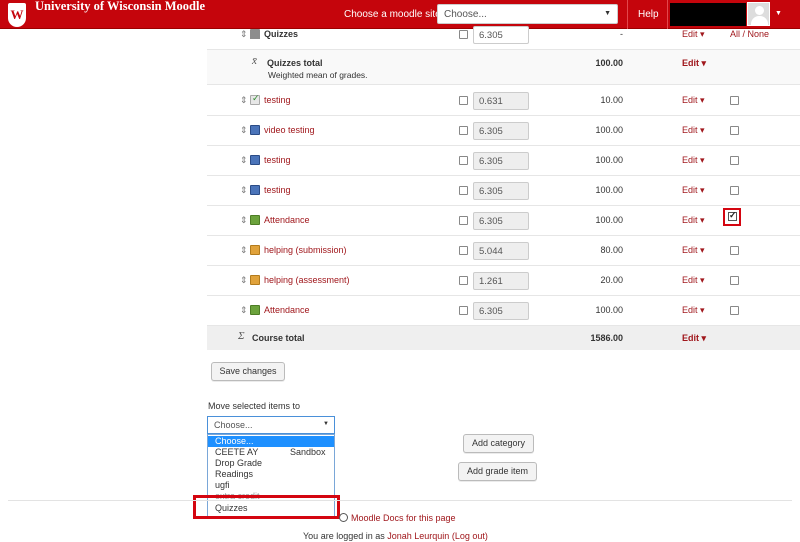 The image size is (800, 542). I want to click on brand: W University of Wisconsin Moodle, so click(106, 14).